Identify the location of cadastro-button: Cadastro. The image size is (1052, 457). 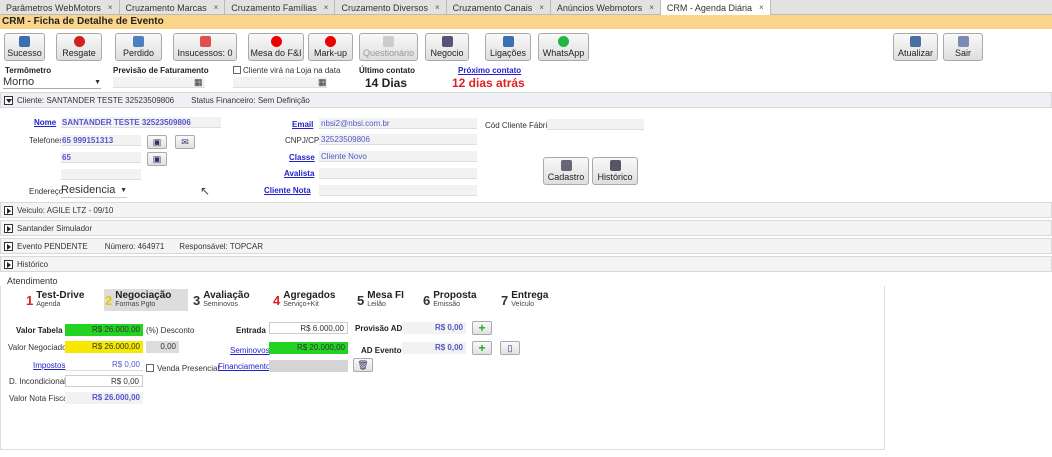
(566, 171).